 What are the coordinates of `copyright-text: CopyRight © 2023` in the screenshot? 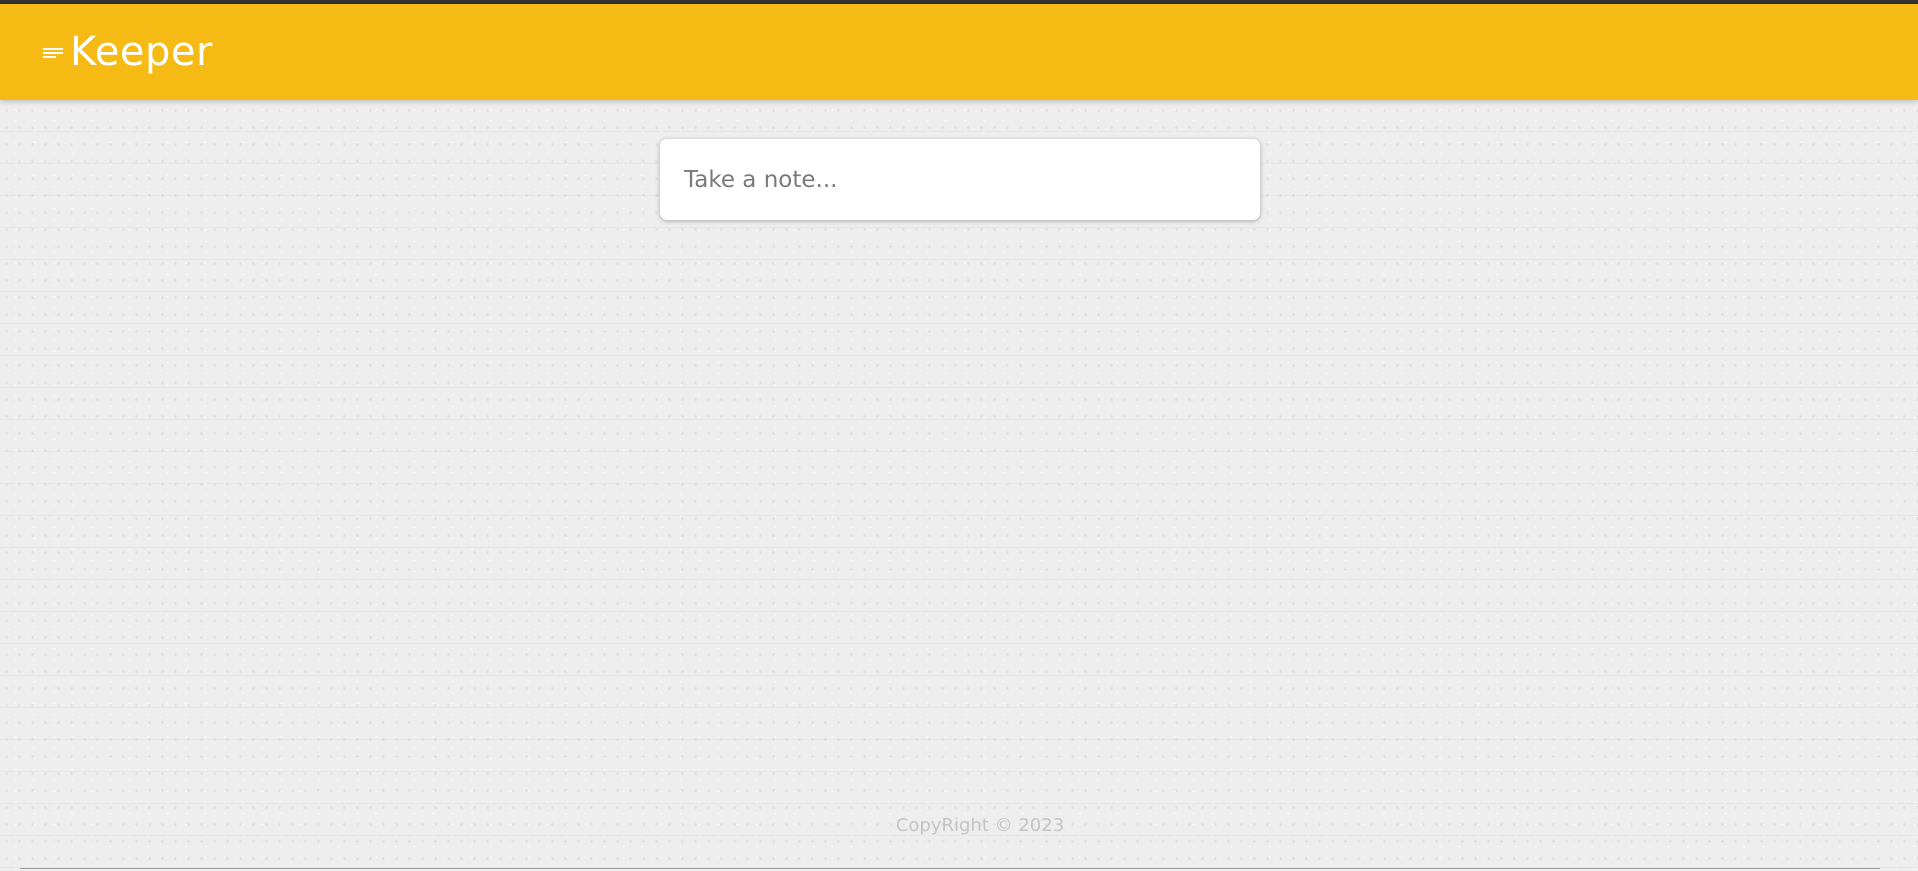 It's located at (980, 825).